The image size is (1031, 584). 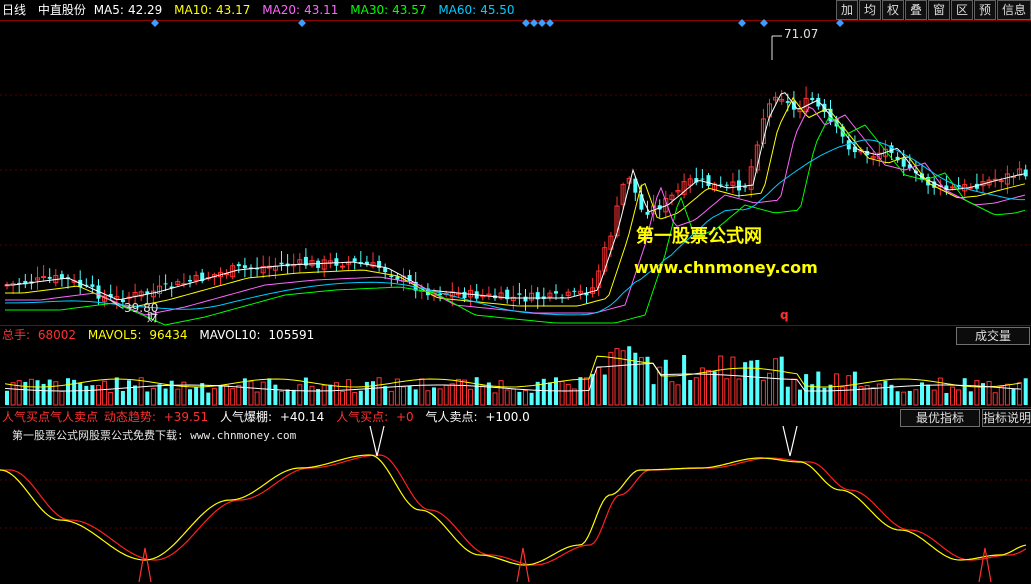 I want to click on ma5-readout: MA5: 42.29, so click(x=128, y=10).